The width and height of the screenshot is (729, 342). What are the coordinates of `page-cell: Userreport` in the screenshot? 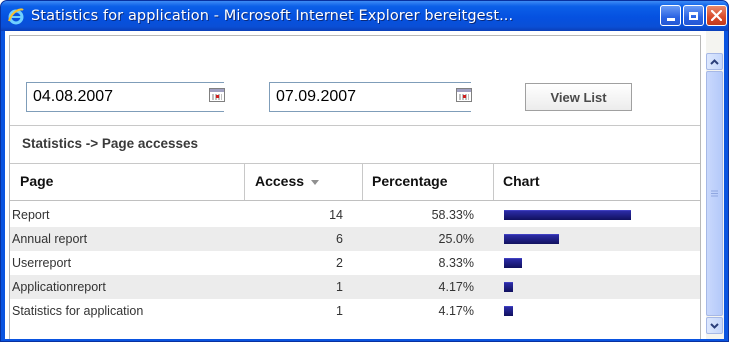 It's located at (42, 263).